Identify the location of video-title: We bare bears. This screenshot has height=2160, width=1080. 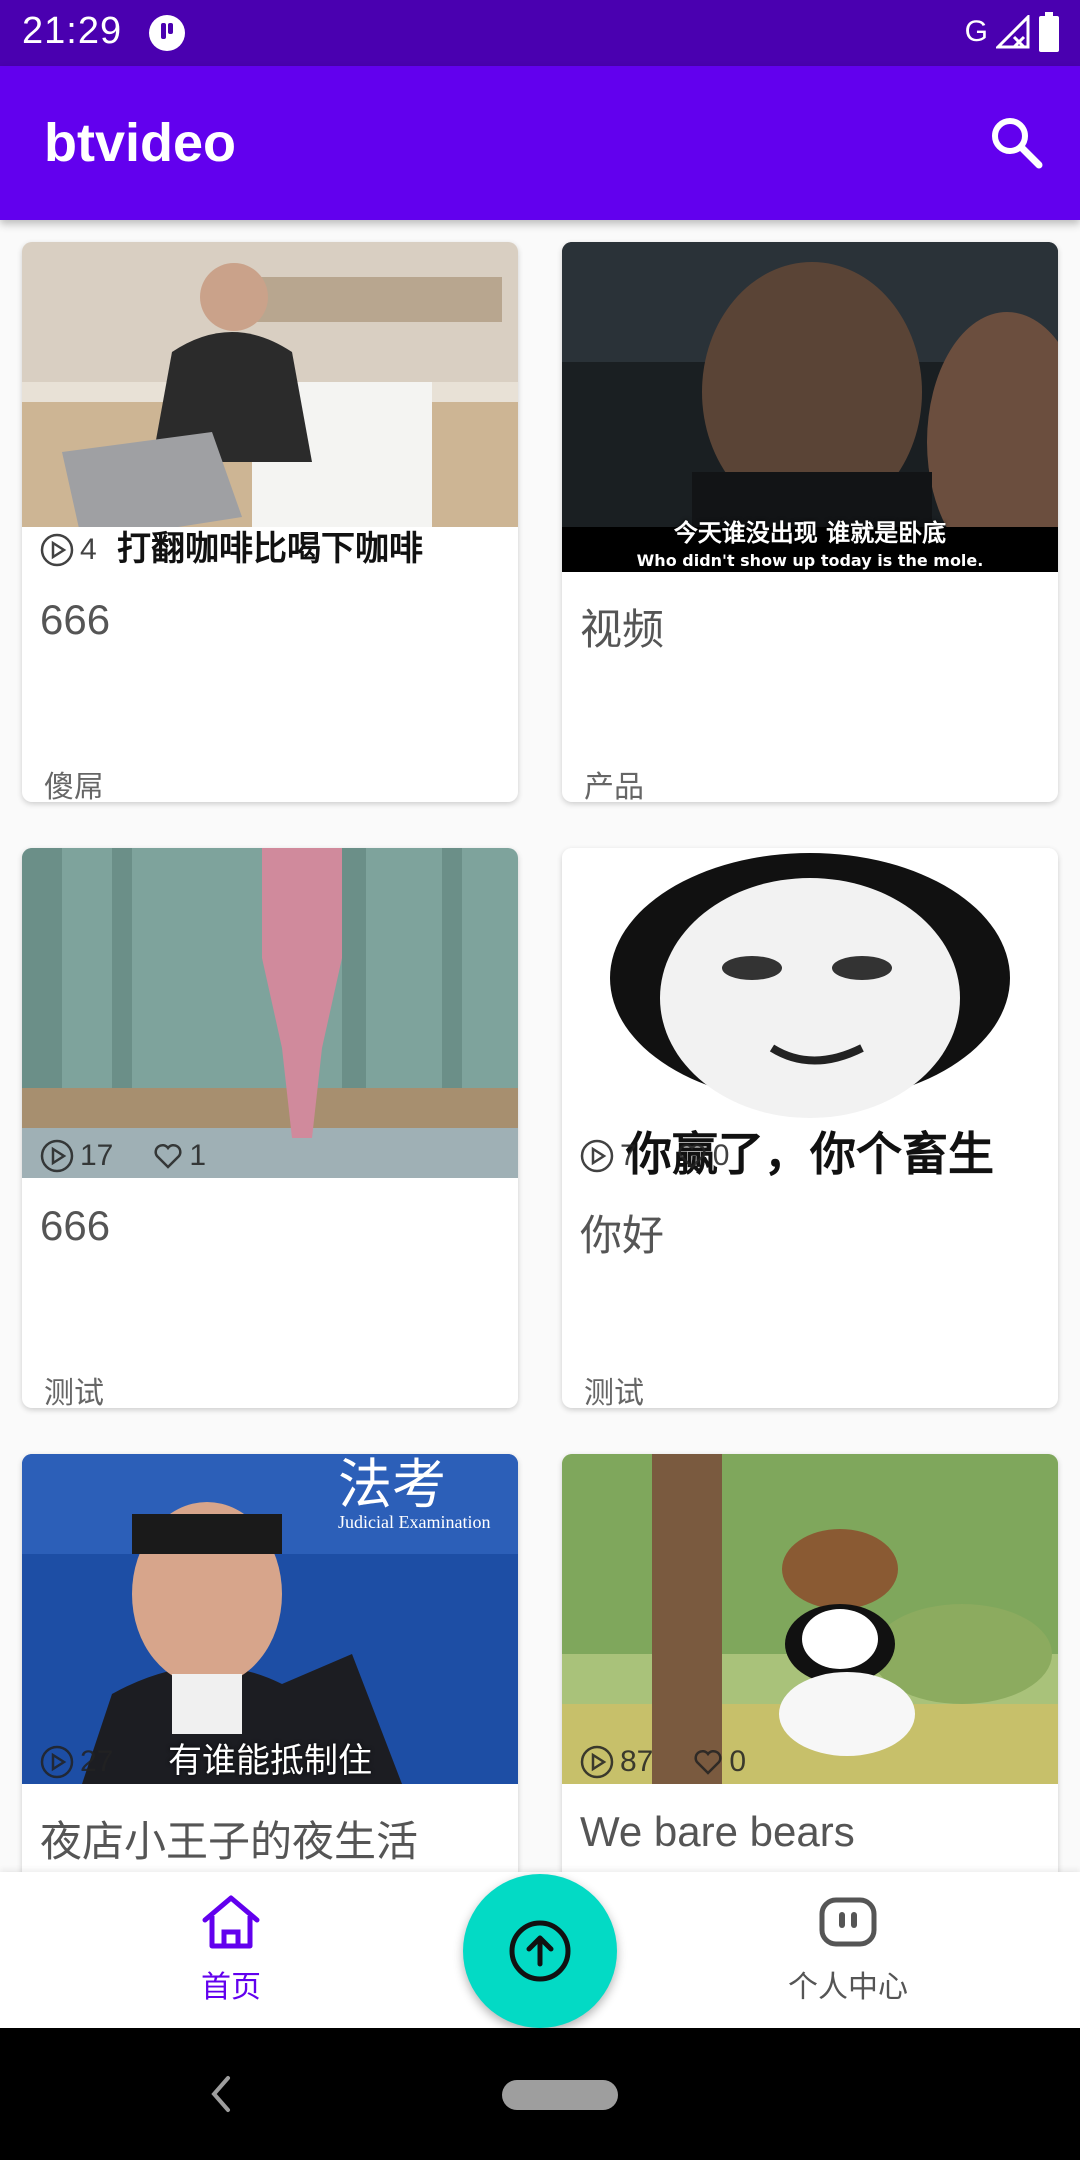
(717, 1831).